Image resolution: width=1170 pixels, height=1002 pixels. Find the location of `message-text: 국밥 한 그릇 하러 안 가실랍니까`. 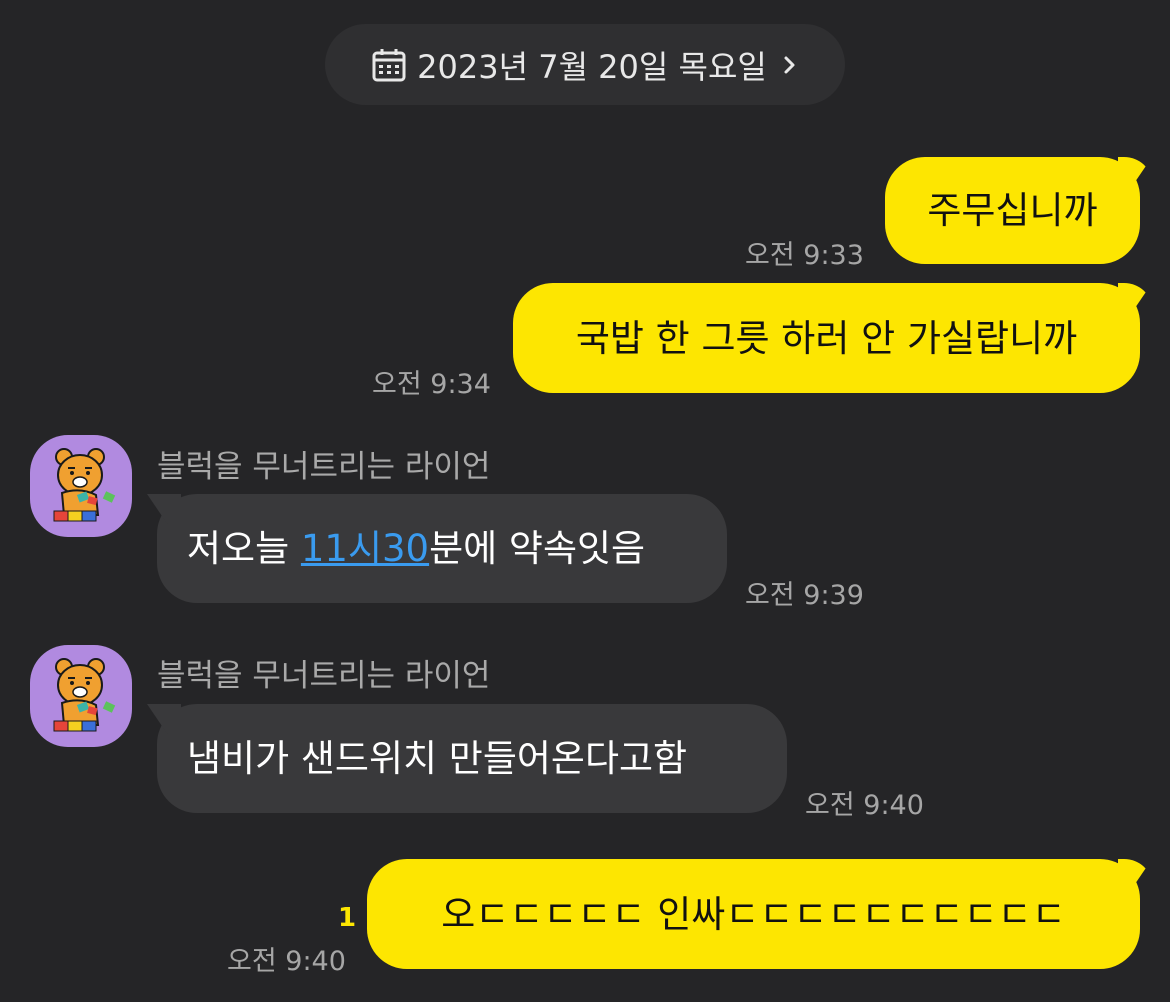

message-text: 국밥 한 그릇 하러 안 가실랍니까 is located at coordinates (826, 338).